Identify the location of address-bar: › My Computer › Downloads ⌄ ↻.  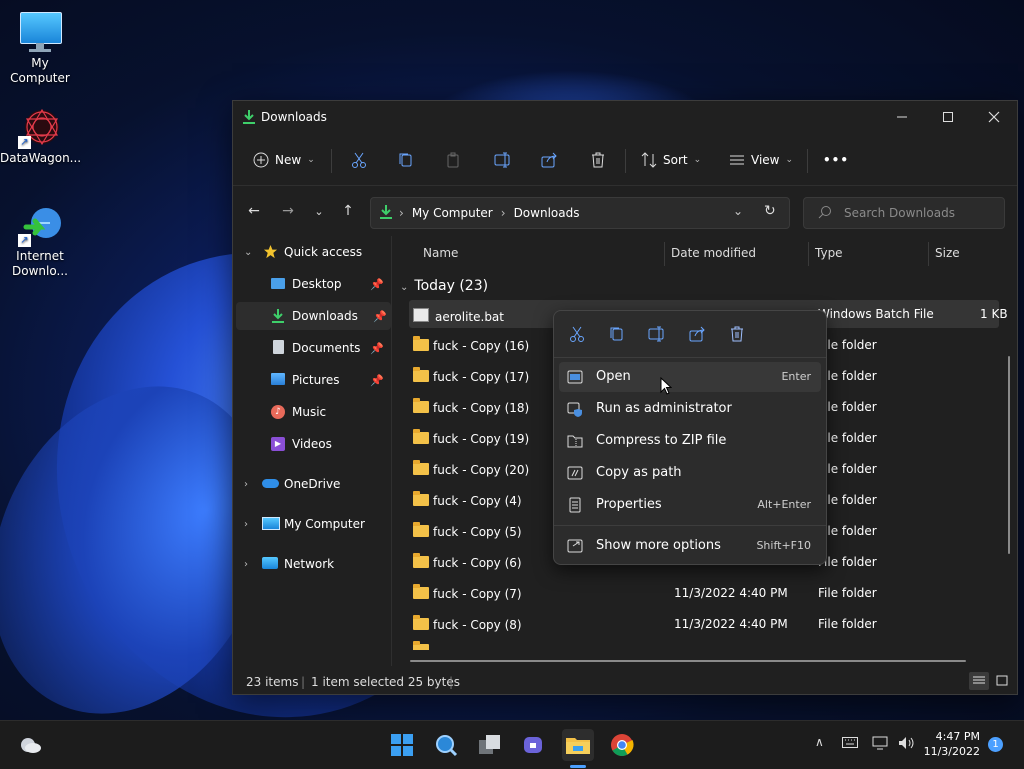
(580, 213).